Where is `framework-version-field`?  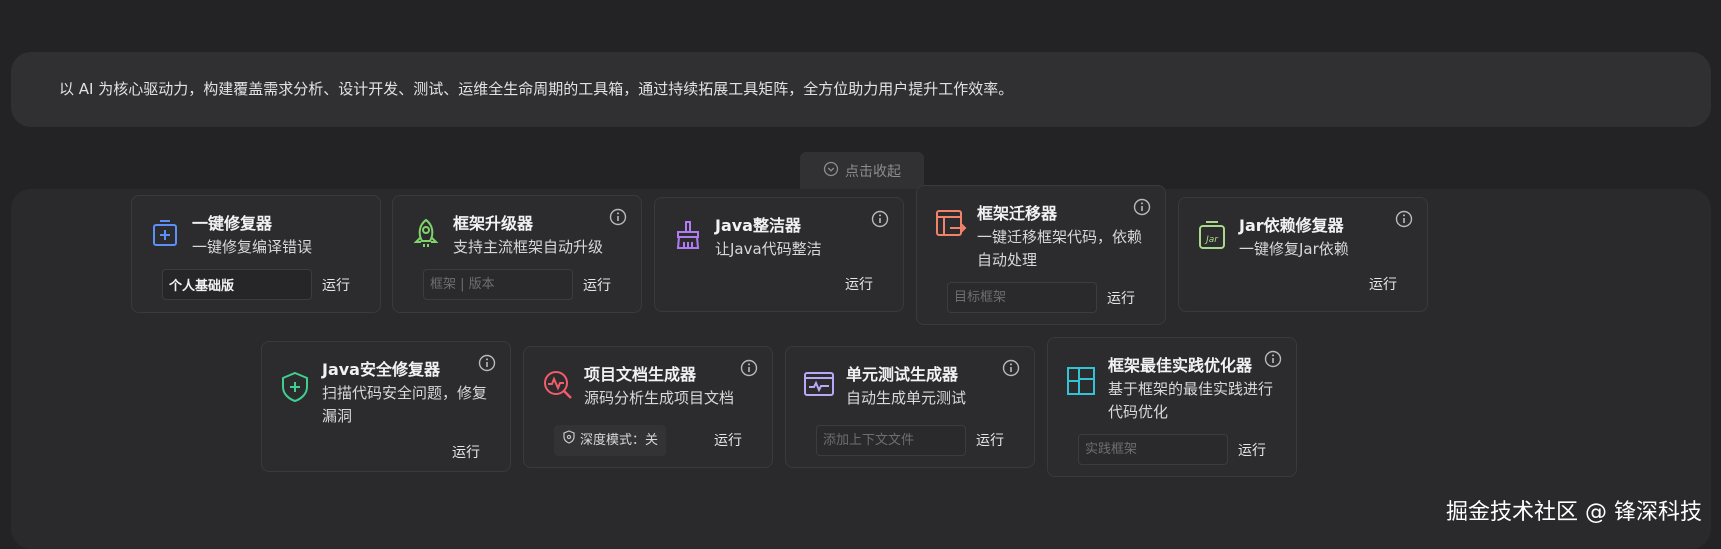 framework-version-field is located at coordinates (498, 284).